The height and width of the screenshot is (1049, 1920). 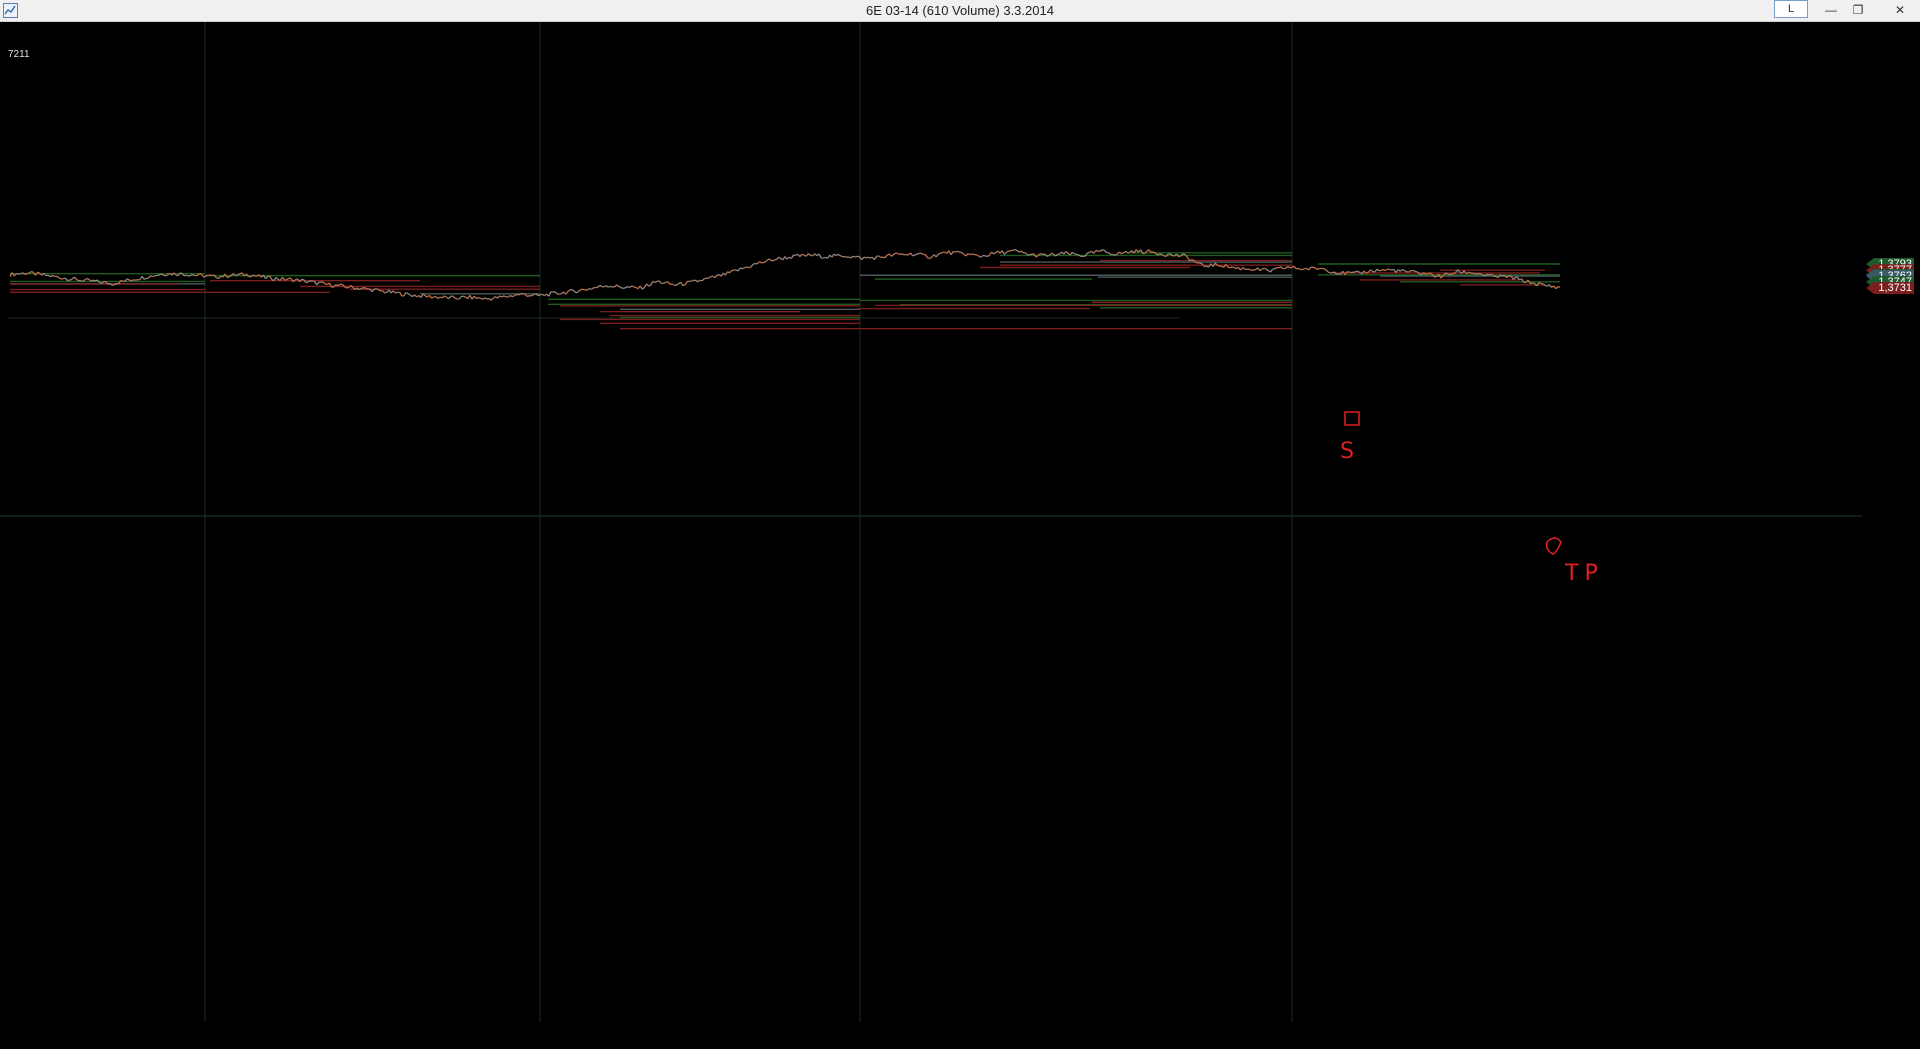 I want to click on restore-icon: ❐, so click(x=1858, y=10).